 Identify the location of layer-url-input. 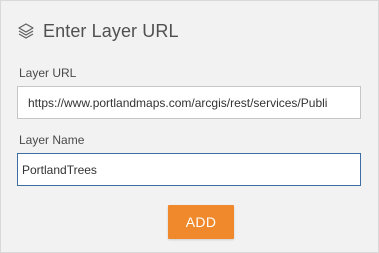
(189, 102).